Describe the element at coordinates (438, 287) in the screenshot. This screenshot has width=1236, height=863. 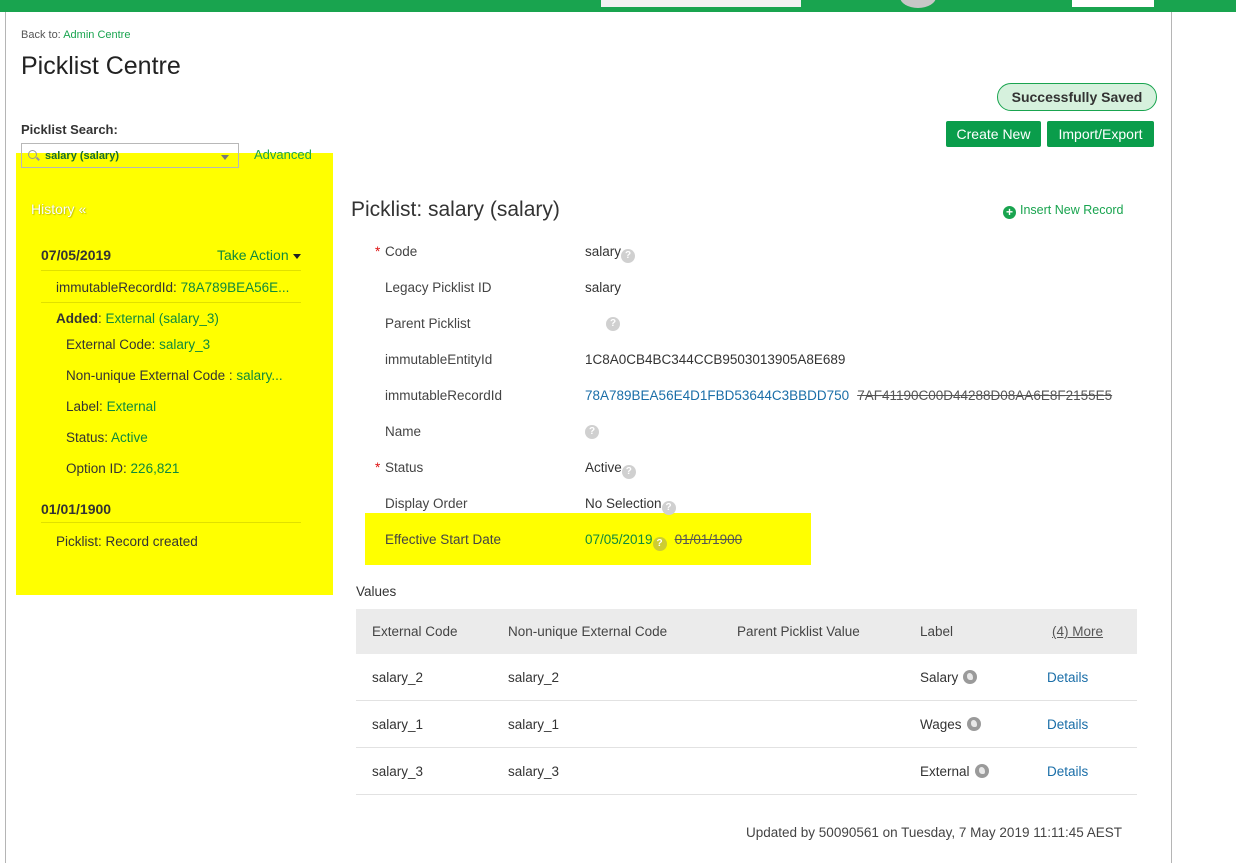
I see `legacy-picklist-label: Legacy Picklist ID` at that location.